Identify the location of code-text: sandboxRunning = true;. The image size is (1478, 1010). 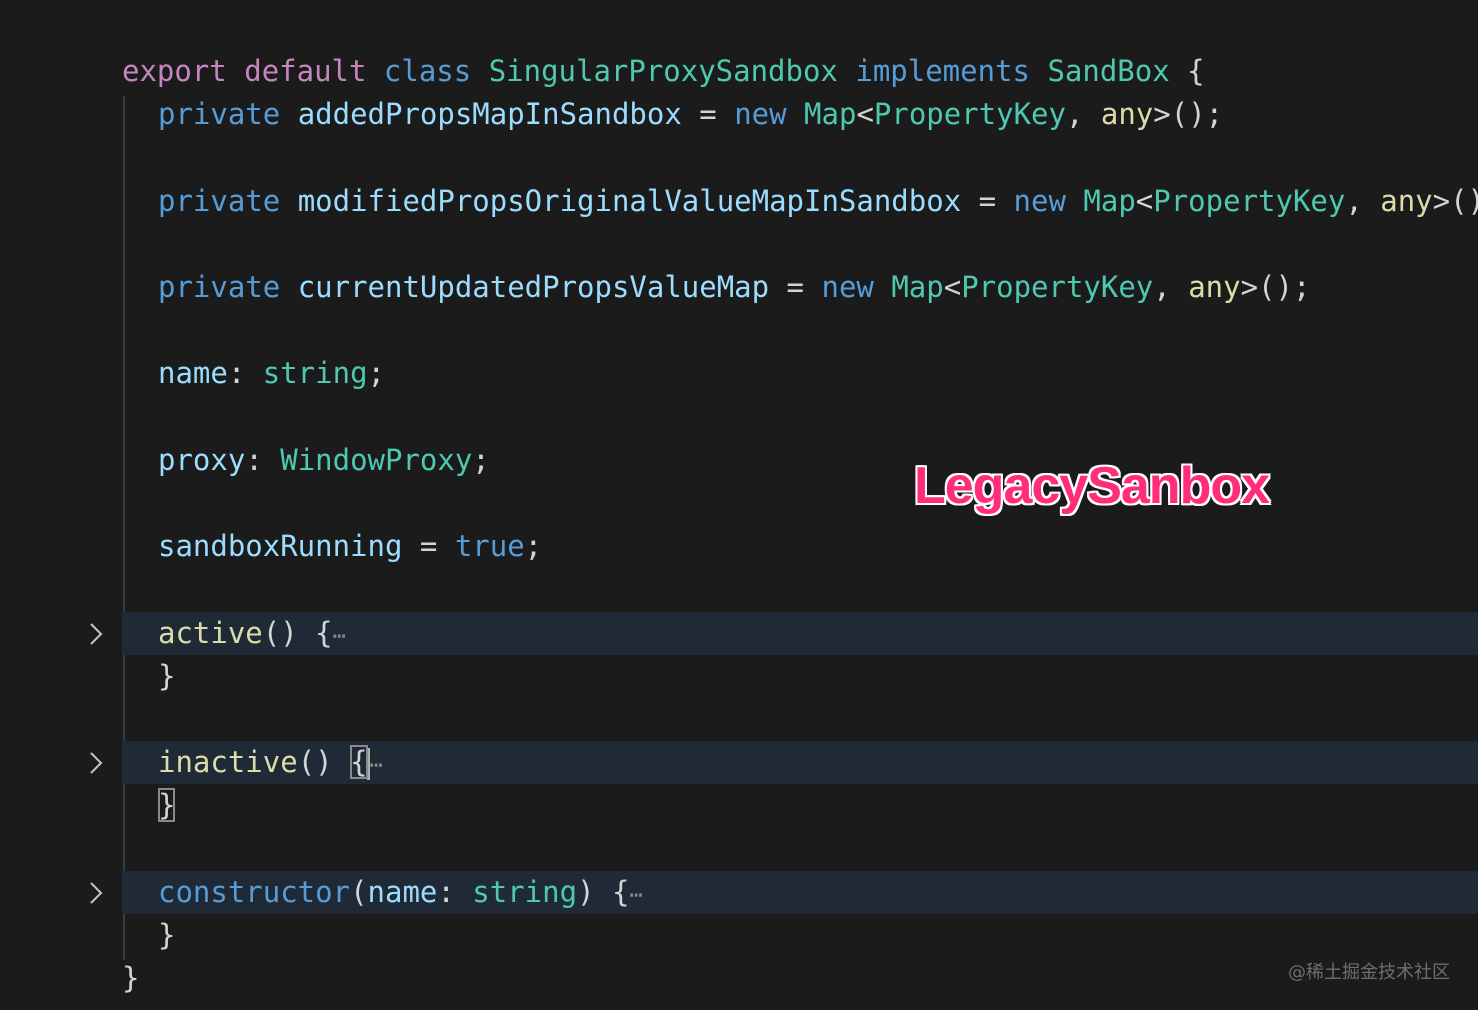
(350, 546).